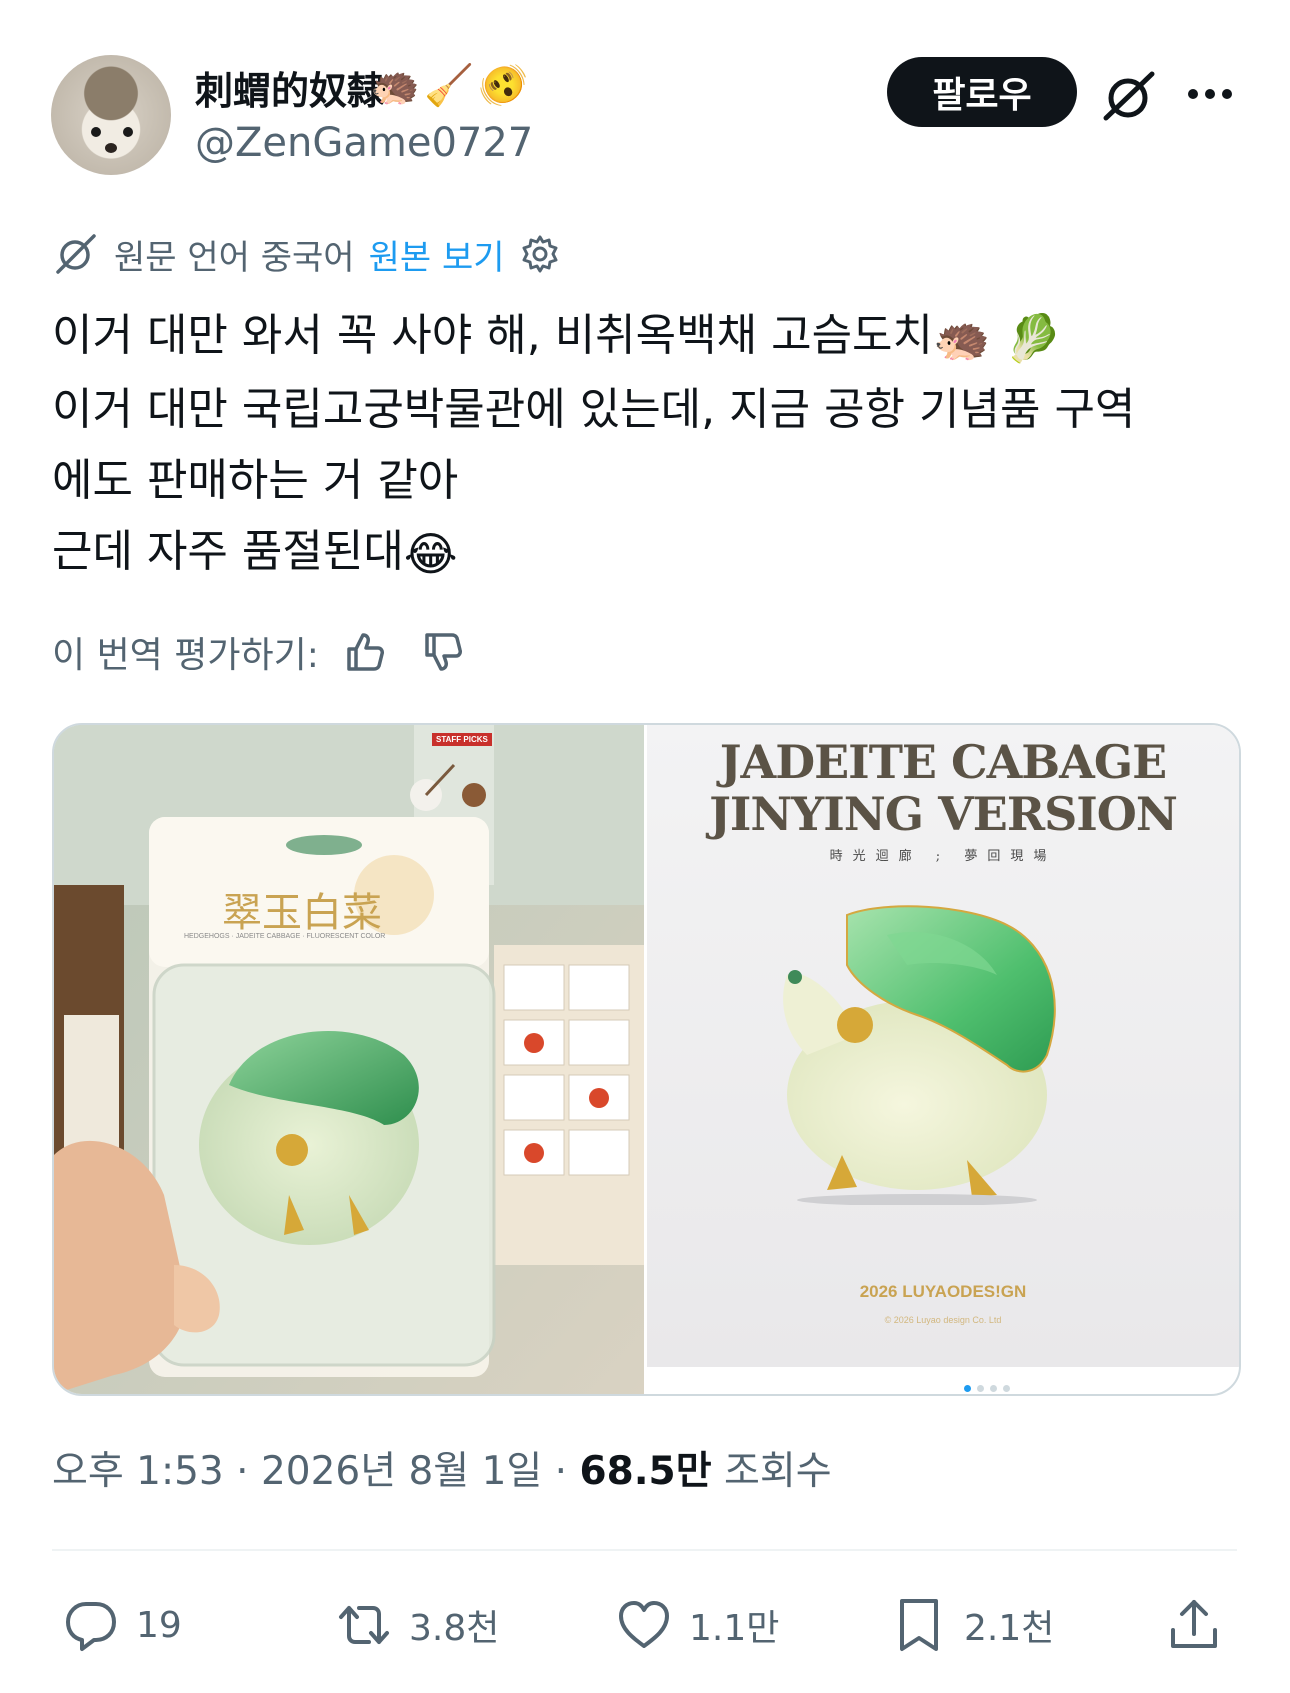 Image resolution: width=1290 pixels, height=1693 pixels. I want to click on tweet-line-text: 이거 대만 와서 꼭 사야 해, 비취옥백채 고슴도치, so click(493, 335).